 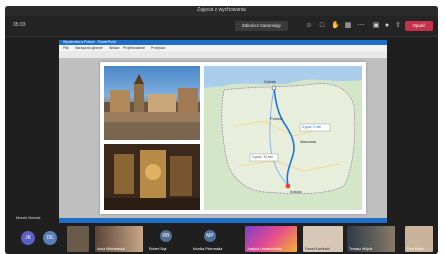 What do you see at coordinates (152, 177) in the screenshot?
I see `interior-photo` at bounding box center [152, 177].